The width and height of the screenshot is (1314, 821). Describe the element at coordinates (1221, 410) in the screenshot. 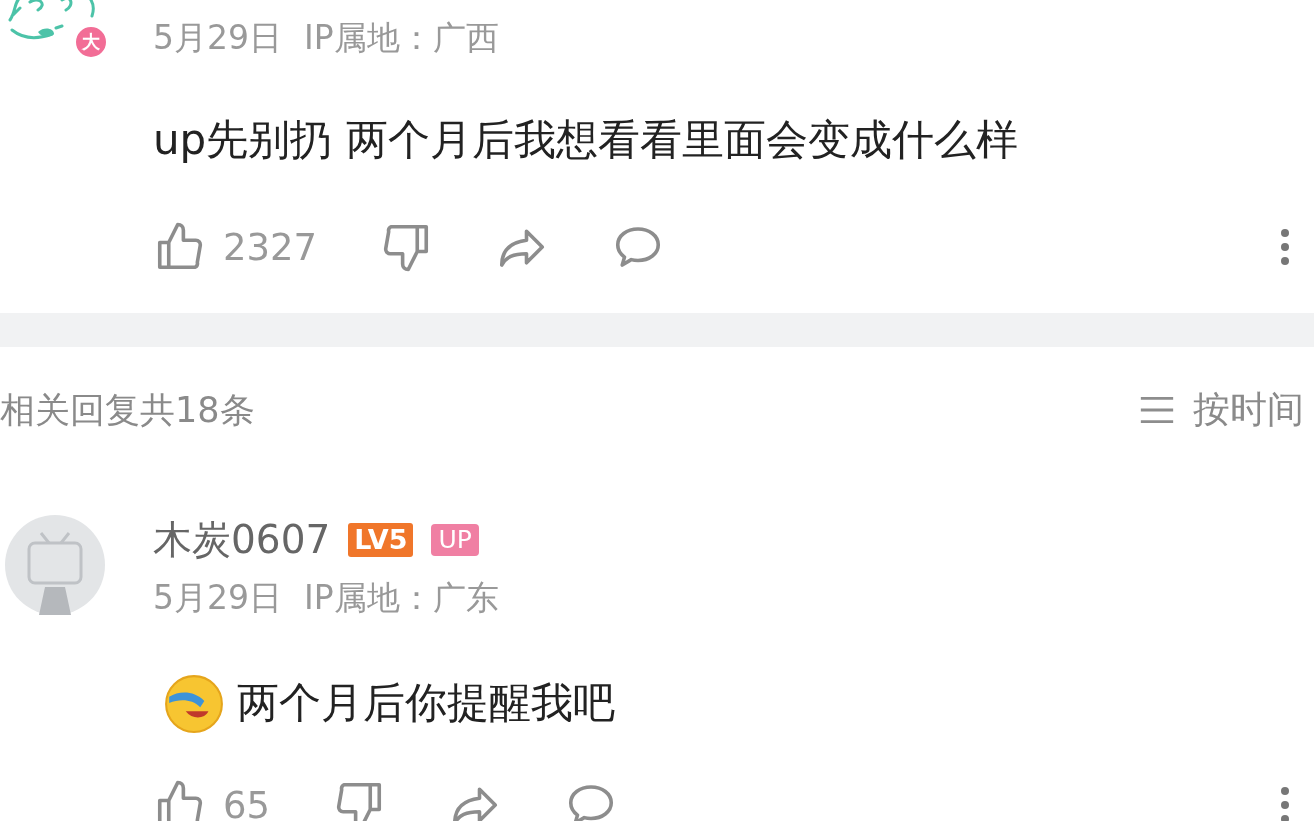

I see `sort-button: 按时间` at that location.